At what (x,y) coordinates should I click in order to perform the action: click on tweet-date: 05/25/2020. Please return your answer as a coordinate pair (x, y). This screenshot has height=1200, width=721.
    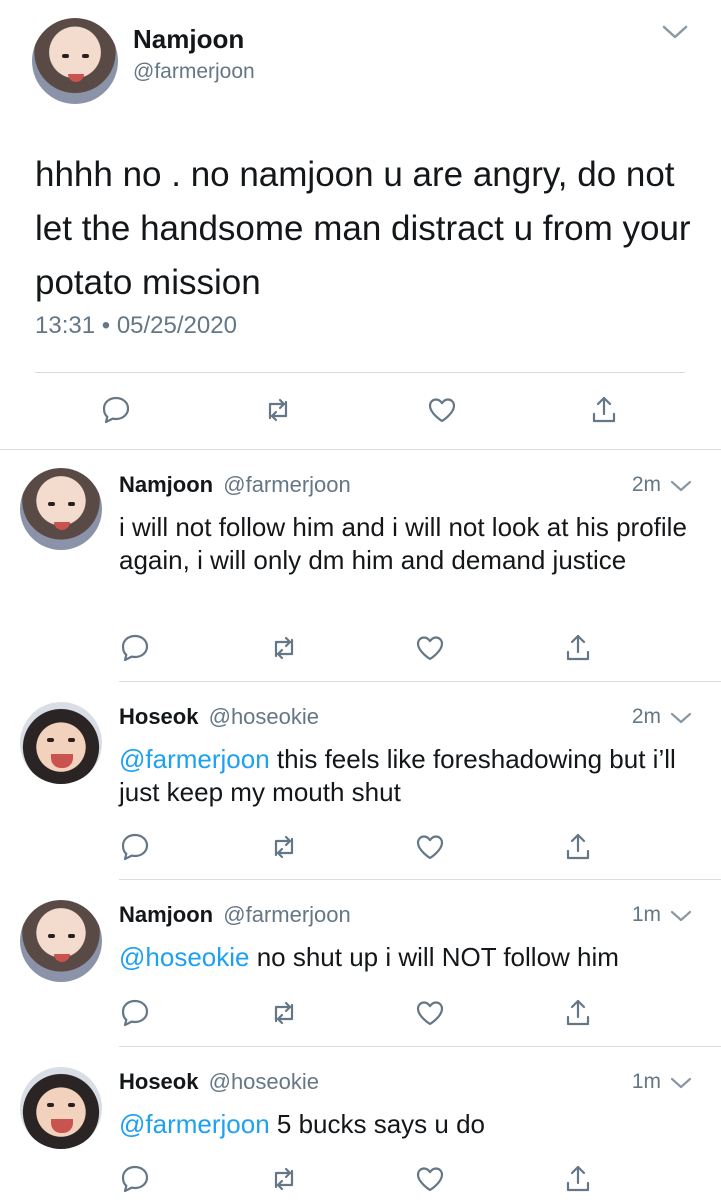
    Looking at the image, I should click on (176, 325).